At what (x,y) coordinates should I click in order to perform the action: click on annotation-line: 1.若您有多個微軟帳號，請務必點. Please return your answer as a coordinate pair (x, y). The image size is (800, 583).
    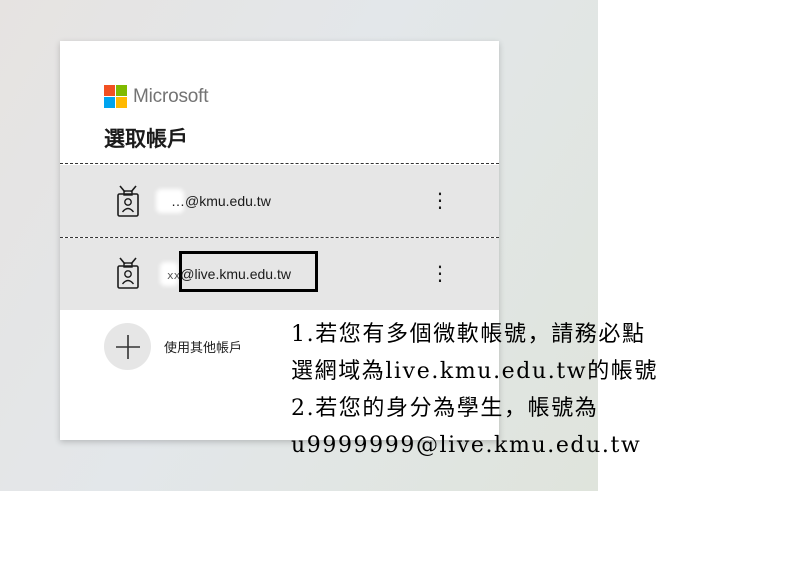
    Looking at the image, I should click on (468, 334).